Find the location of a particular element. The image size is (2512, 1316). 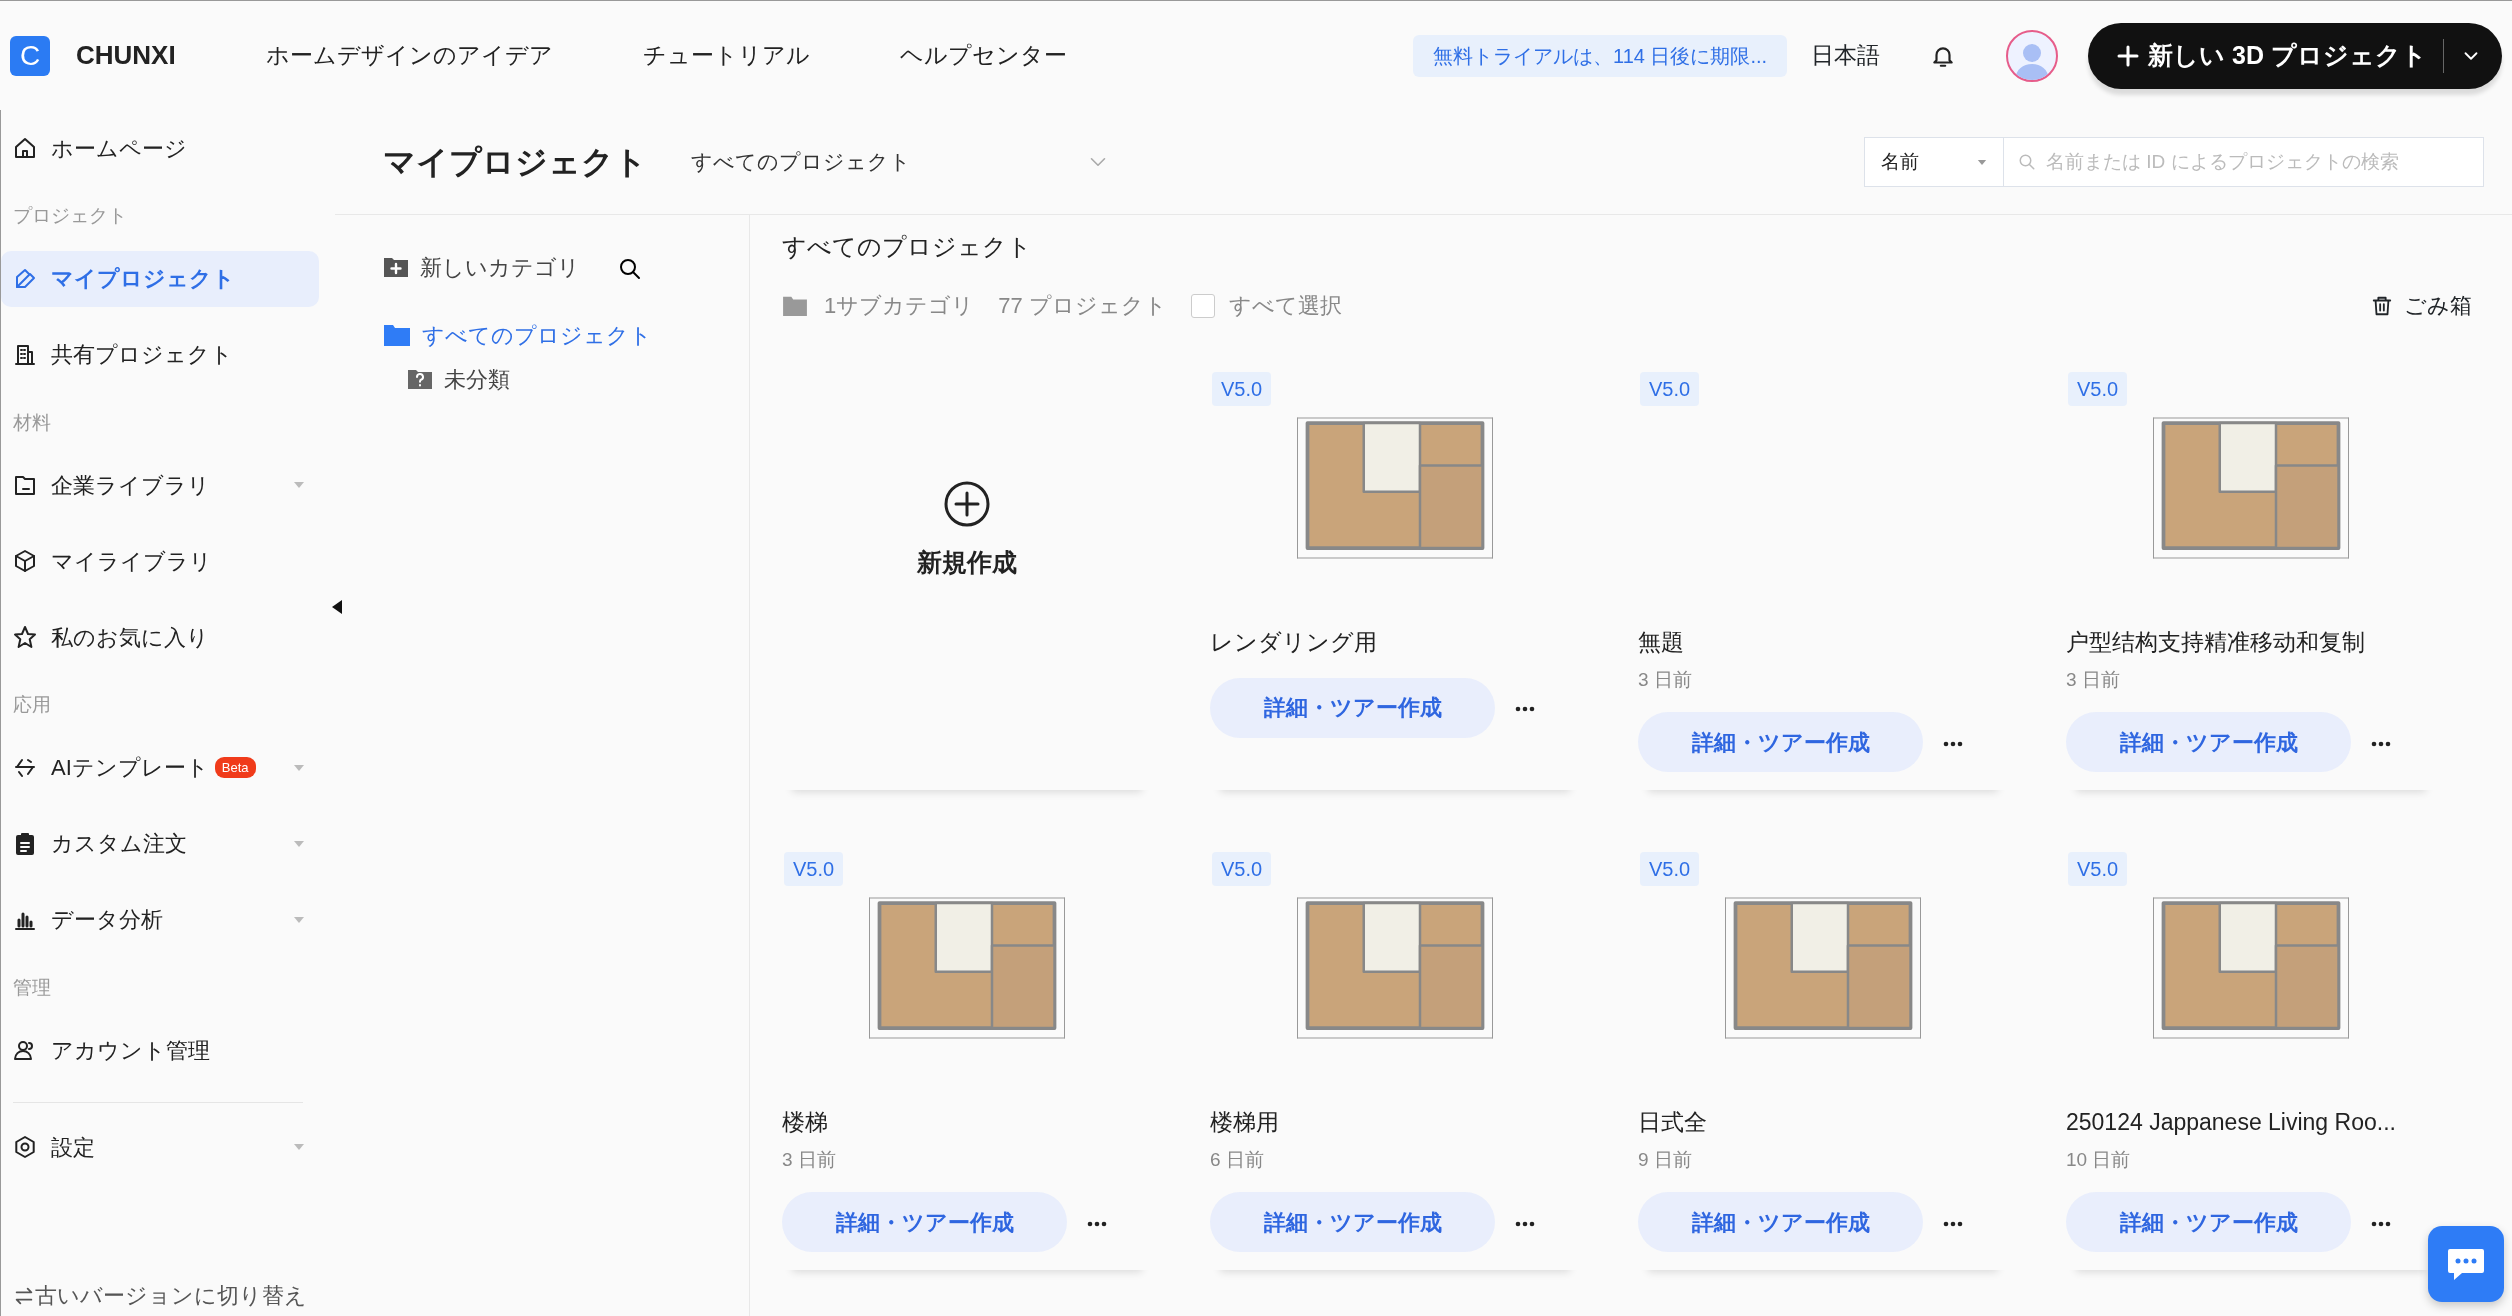

chat-button is located at coordinates (2466, 1264).